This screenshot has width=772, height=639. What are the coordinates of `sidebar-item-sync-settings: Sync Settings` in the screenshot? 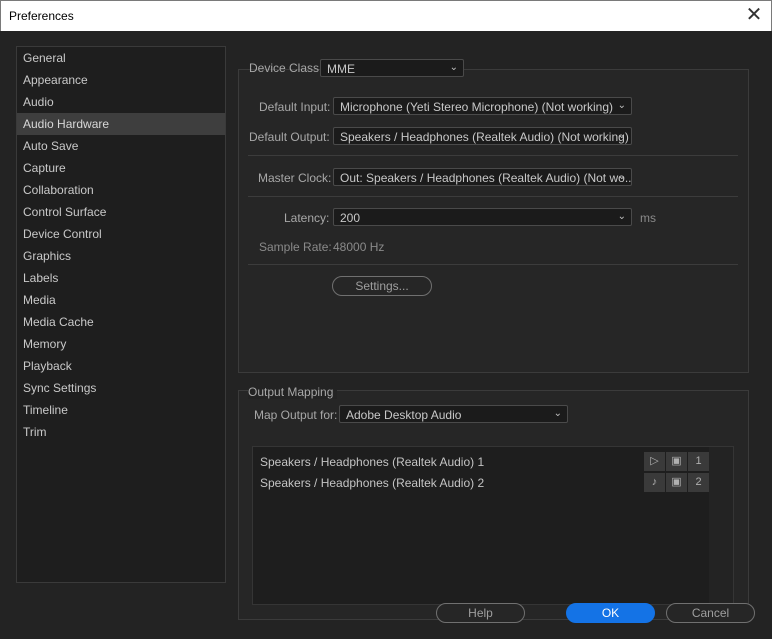 It's located at (121, 388).